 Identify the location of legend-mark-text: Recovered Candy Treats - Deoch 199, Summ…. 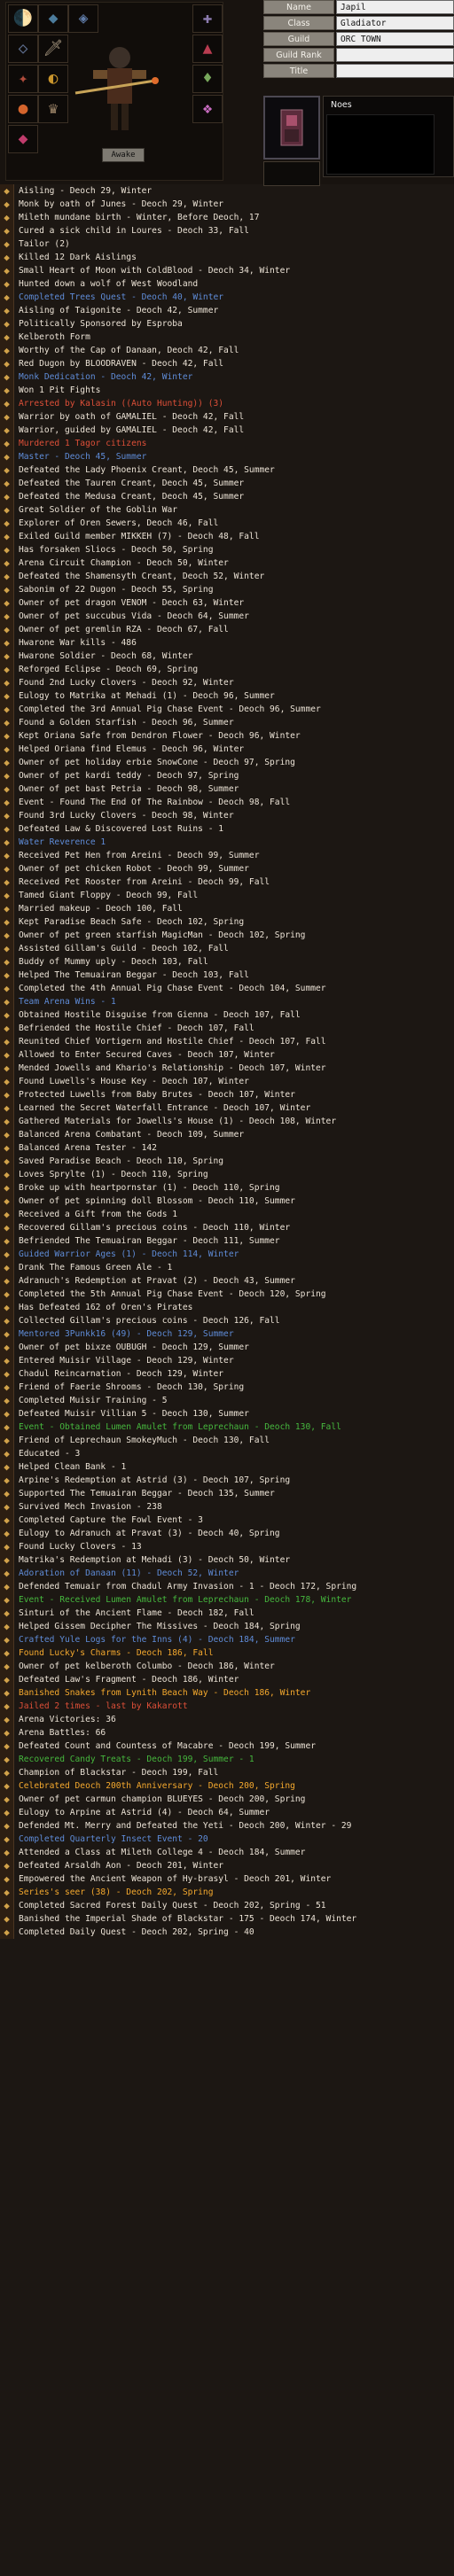
(136, 1760).